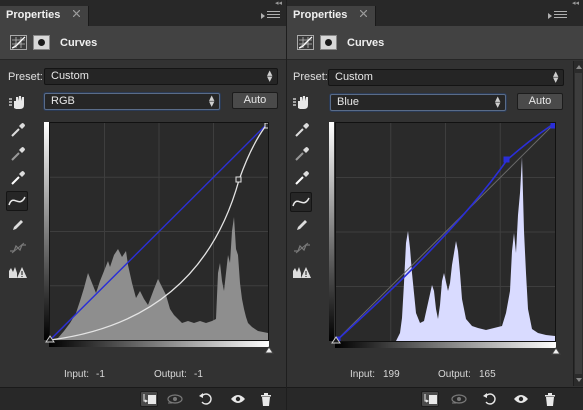 Image resolution: width=583 pixels, height=410 pixels. I want to click on channel-select: Blue ▲ ▼, so click(418, 102).